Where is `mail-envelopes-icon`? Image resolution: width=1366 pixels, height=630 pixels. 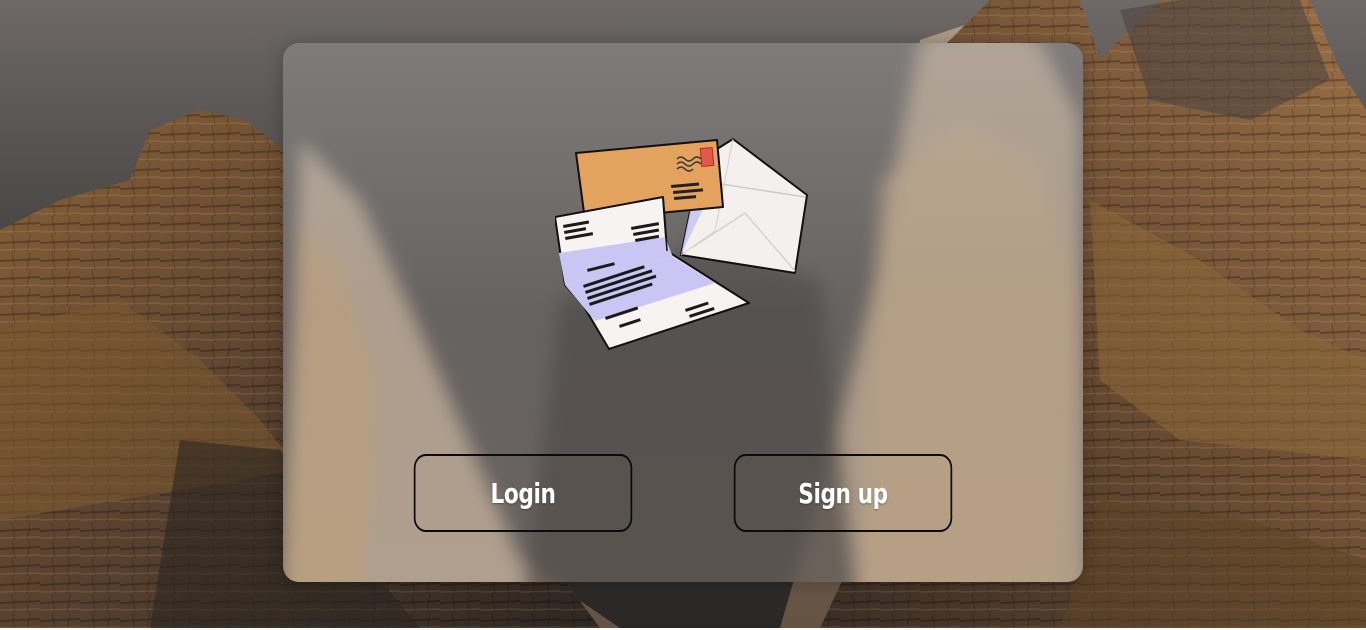
mail-envelopes-icon is located at coordinates (681, 244).